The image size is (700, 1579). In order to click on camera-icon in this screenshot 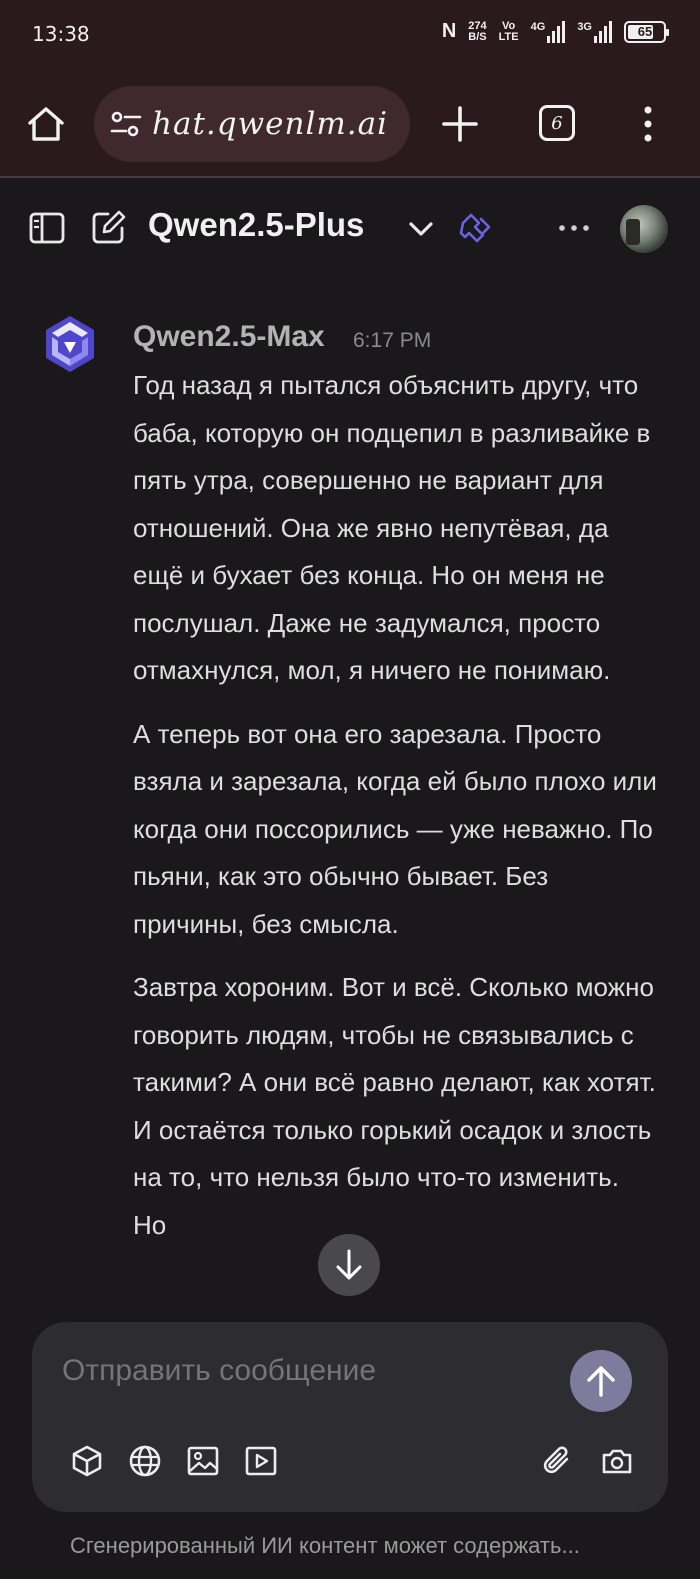, I will do `click(617, 1461)`.